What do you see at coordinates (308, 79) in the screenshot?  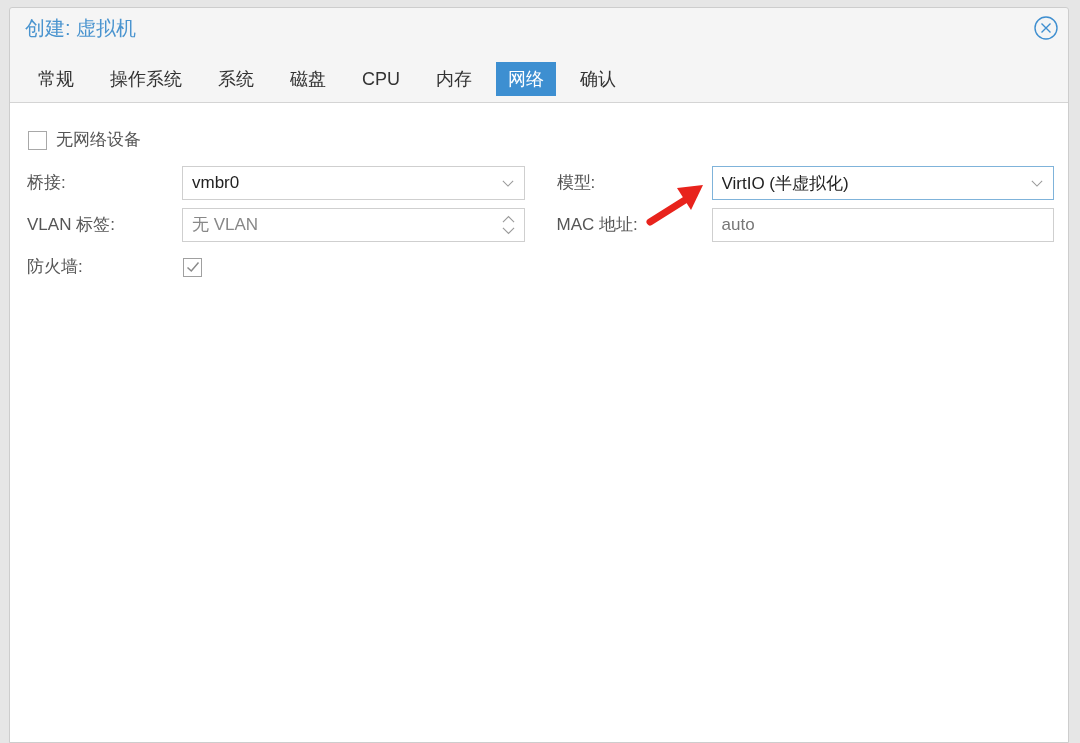 I see `tab: 磁盘` at bounding box center [308, 79].